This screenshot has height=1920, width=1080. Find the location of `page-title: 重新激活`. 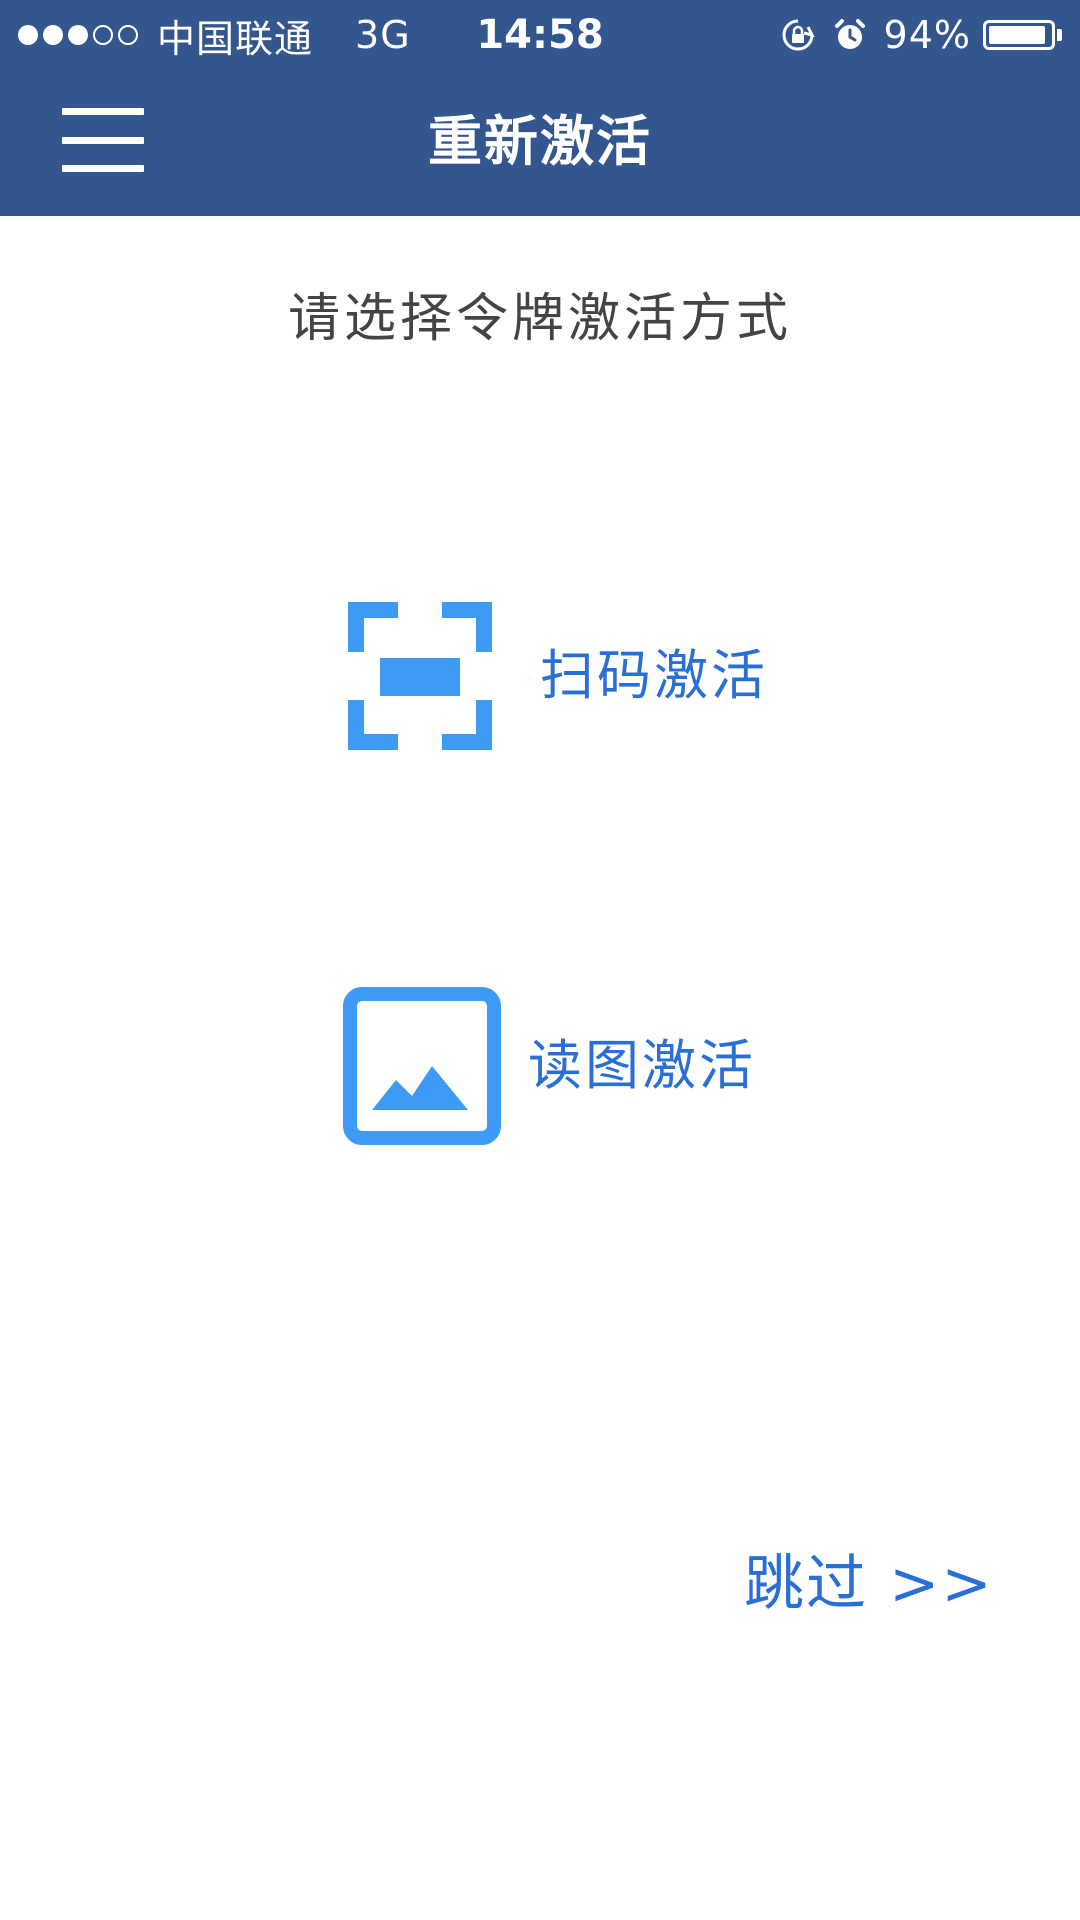

page-title: 重新激活 is located at coordinates (540, 141).